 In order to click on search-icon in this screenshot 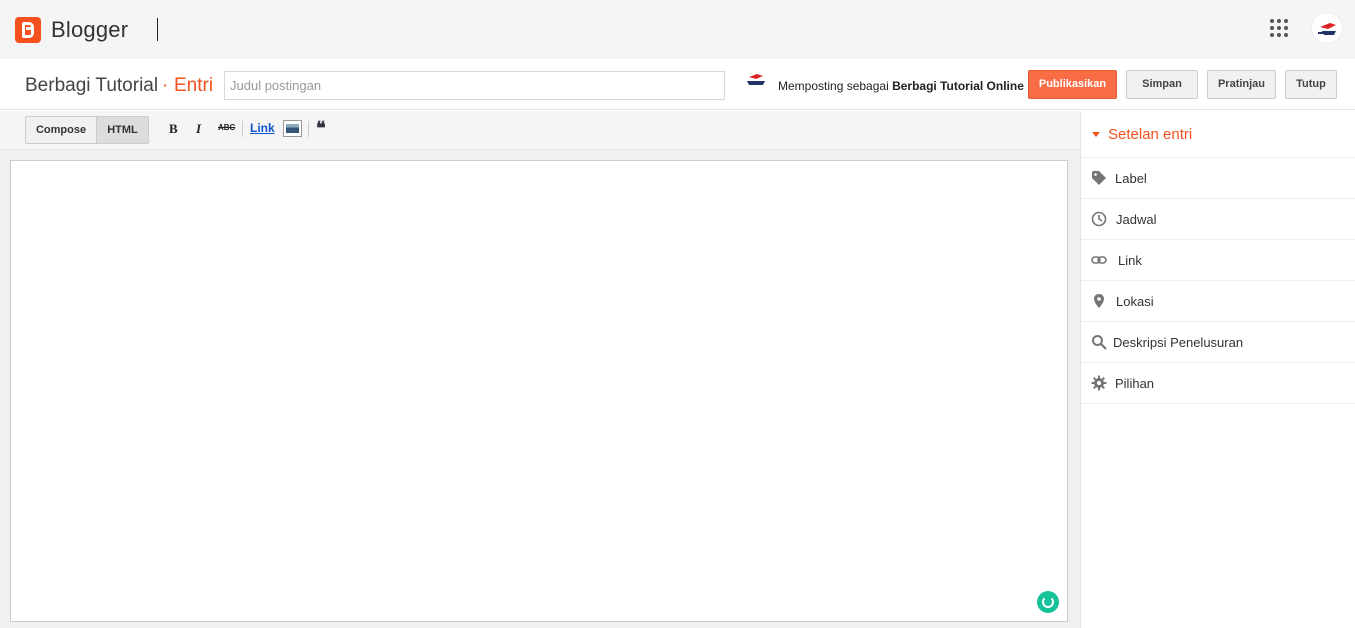, I will do `click(1099, 342)`.